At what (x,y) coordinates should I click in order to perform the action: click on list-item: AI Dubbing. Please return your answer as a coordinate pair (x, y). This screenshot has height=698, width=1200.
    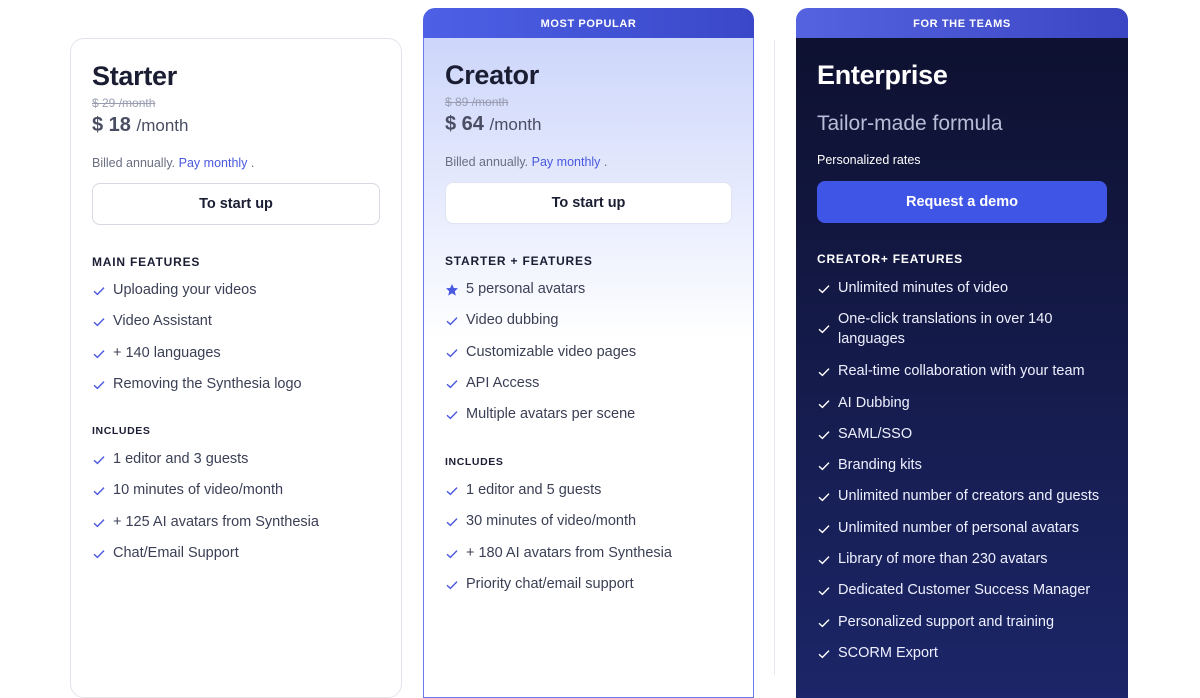
    Looking at the image, I should click on (962, 408).